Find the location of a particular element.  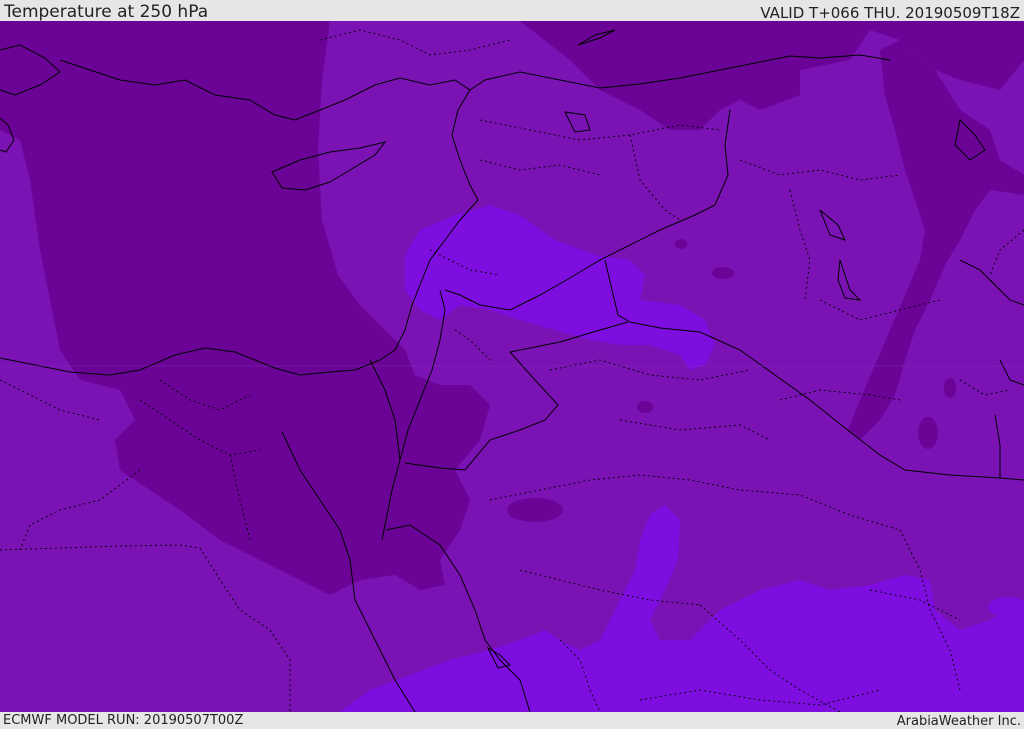

valid-time-label: VALID T+066 THU. 20190509T18Z is located at coordinates (890, 13).